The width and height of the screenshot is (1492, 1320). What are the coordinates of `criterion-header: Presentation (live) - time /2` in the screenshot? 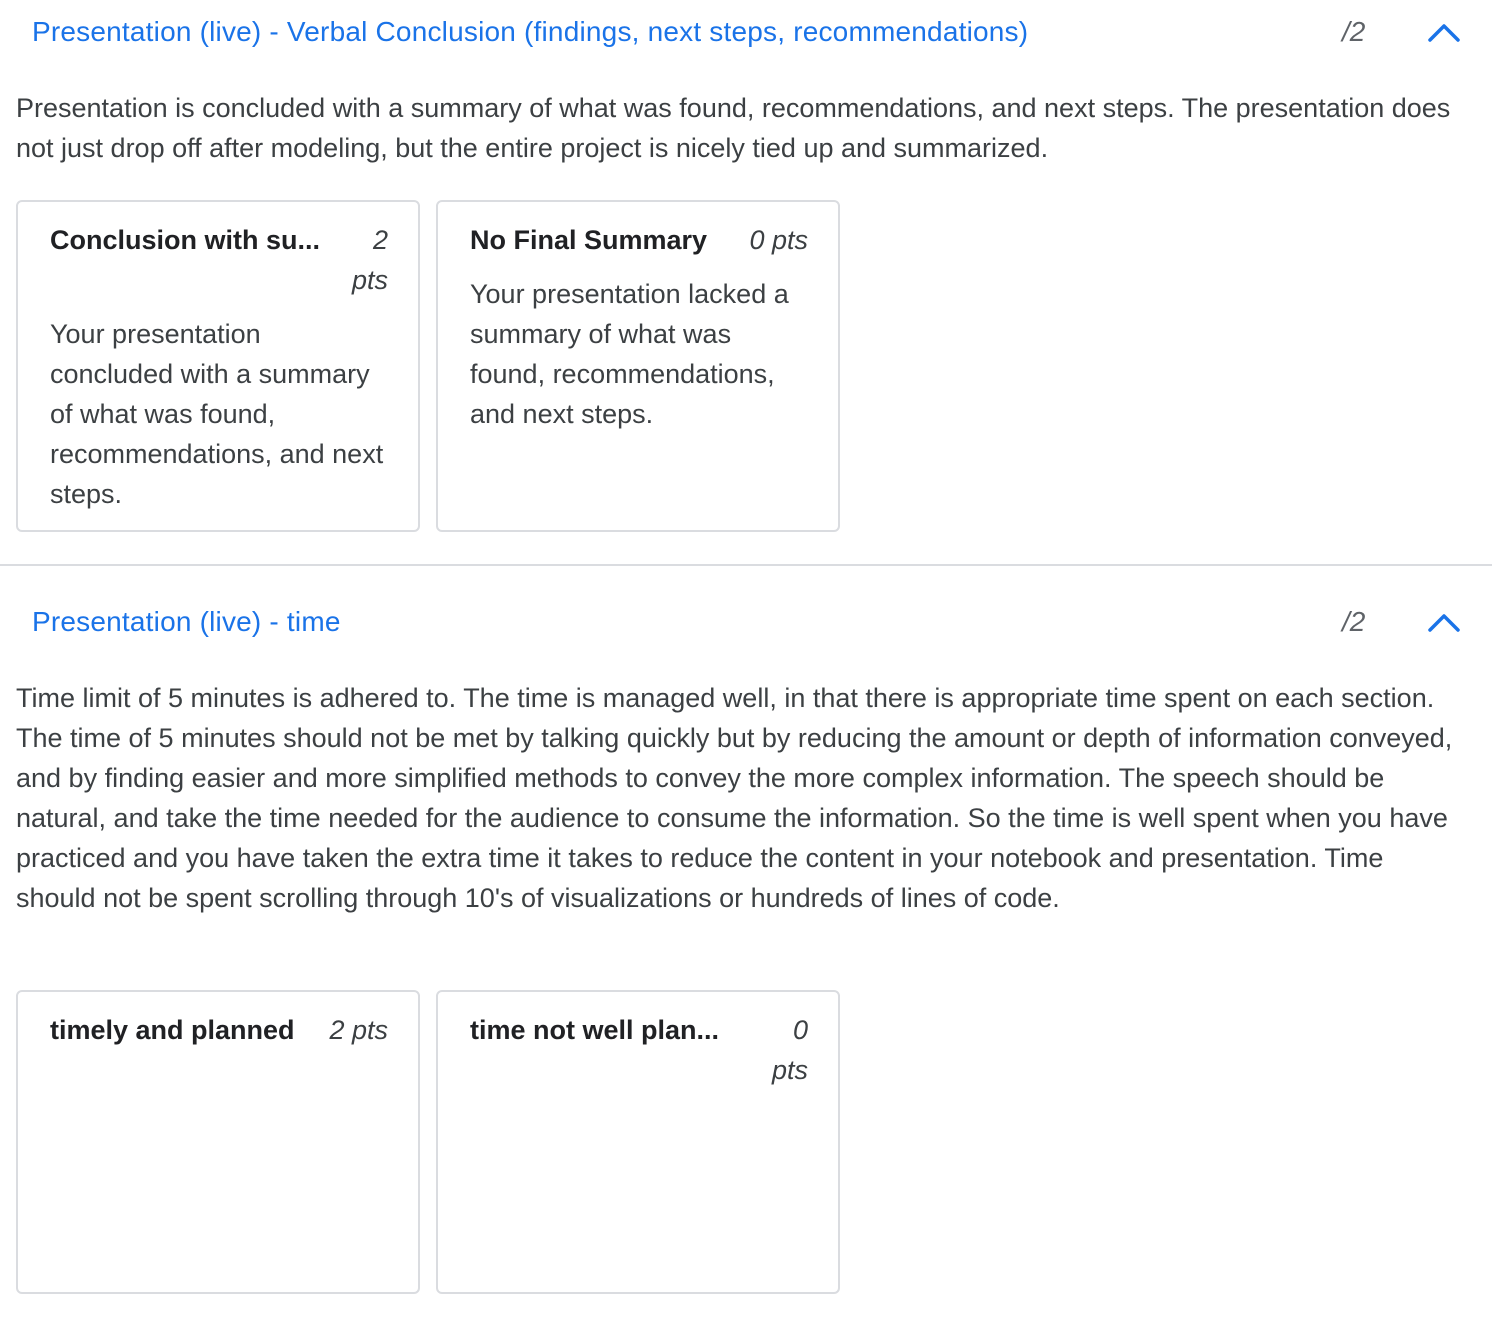 It's located at (746, 622).